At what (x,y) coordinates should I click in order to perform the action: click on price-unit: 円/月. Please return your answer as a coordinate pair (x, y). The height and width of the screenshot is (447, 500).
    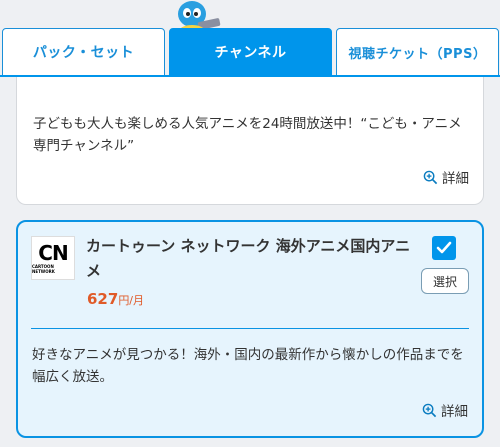
    Looking at the image, I should click on (131, 300).